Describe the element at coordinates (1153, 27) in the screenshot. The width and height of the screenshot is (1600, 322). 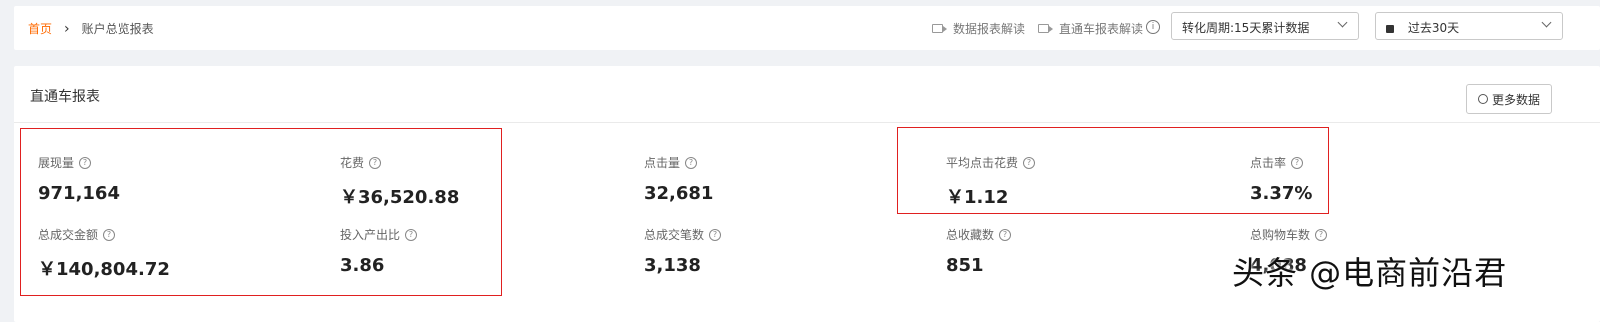
I see `info-icon: i` at that location.